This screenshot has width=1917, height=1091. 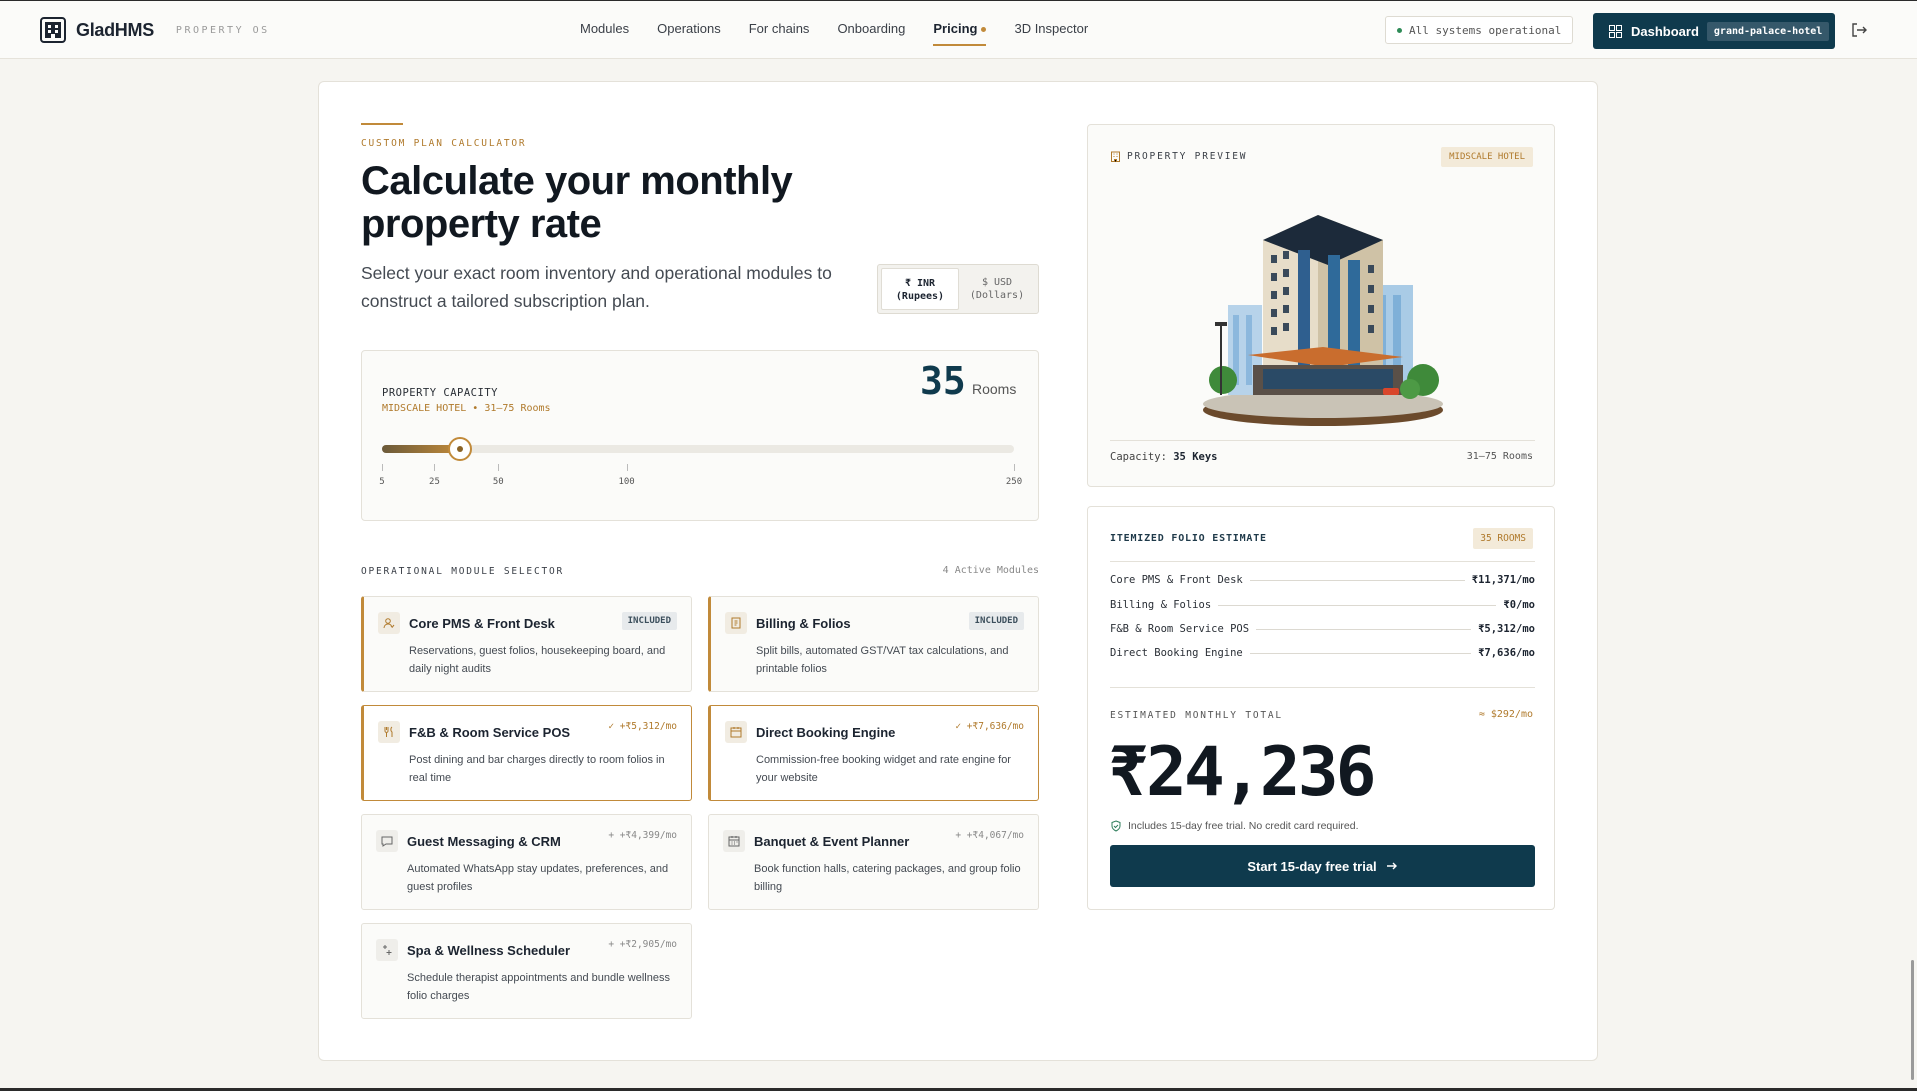 What do you see at coordinates (482, 623) in the screenshot?
I see `module-title: Core PMS & Front Desk` at bounding box center [482, 623].